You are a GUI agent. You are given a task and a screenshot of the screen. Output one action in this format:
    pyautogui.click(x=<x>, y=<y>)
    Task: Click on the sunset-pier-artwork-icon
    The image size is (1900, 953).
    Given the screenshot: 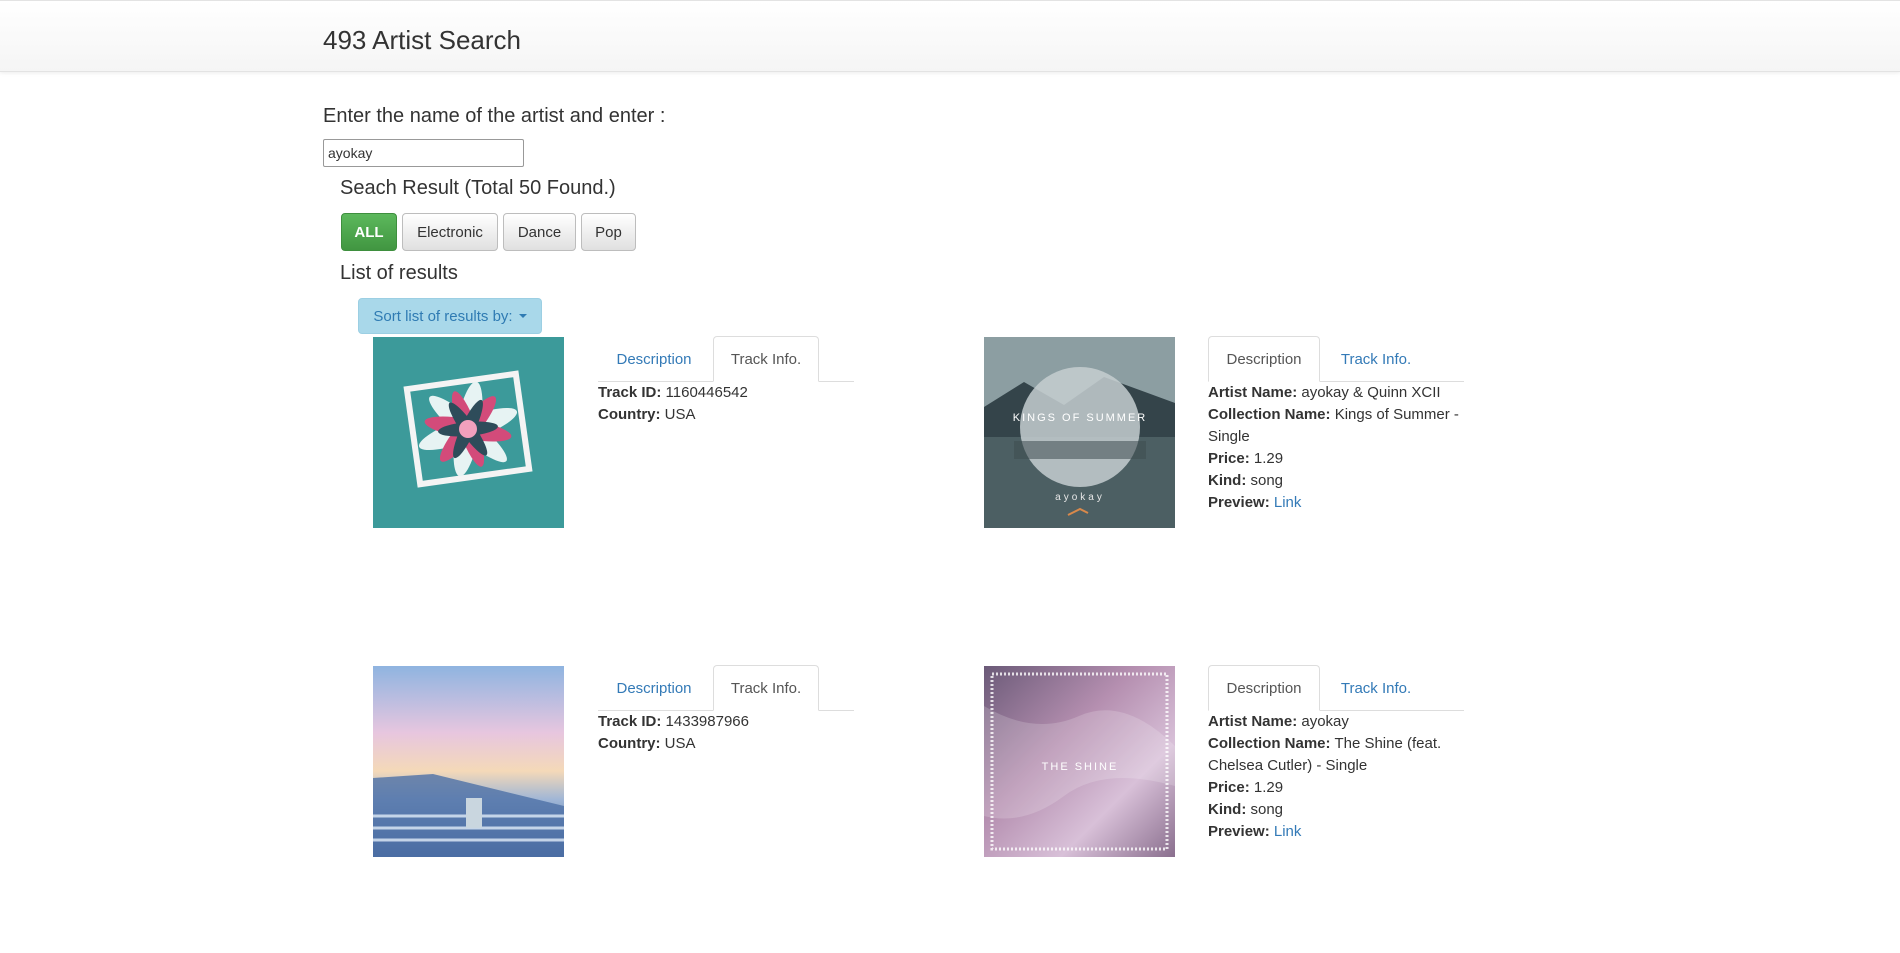 What is the action you would take?
    pyautogui.click(x=468, y=761)
    